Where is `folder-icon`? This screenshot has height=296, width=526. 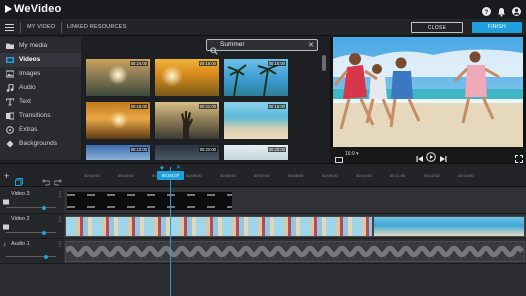
folder-icon is located at coordinates (10, 46).